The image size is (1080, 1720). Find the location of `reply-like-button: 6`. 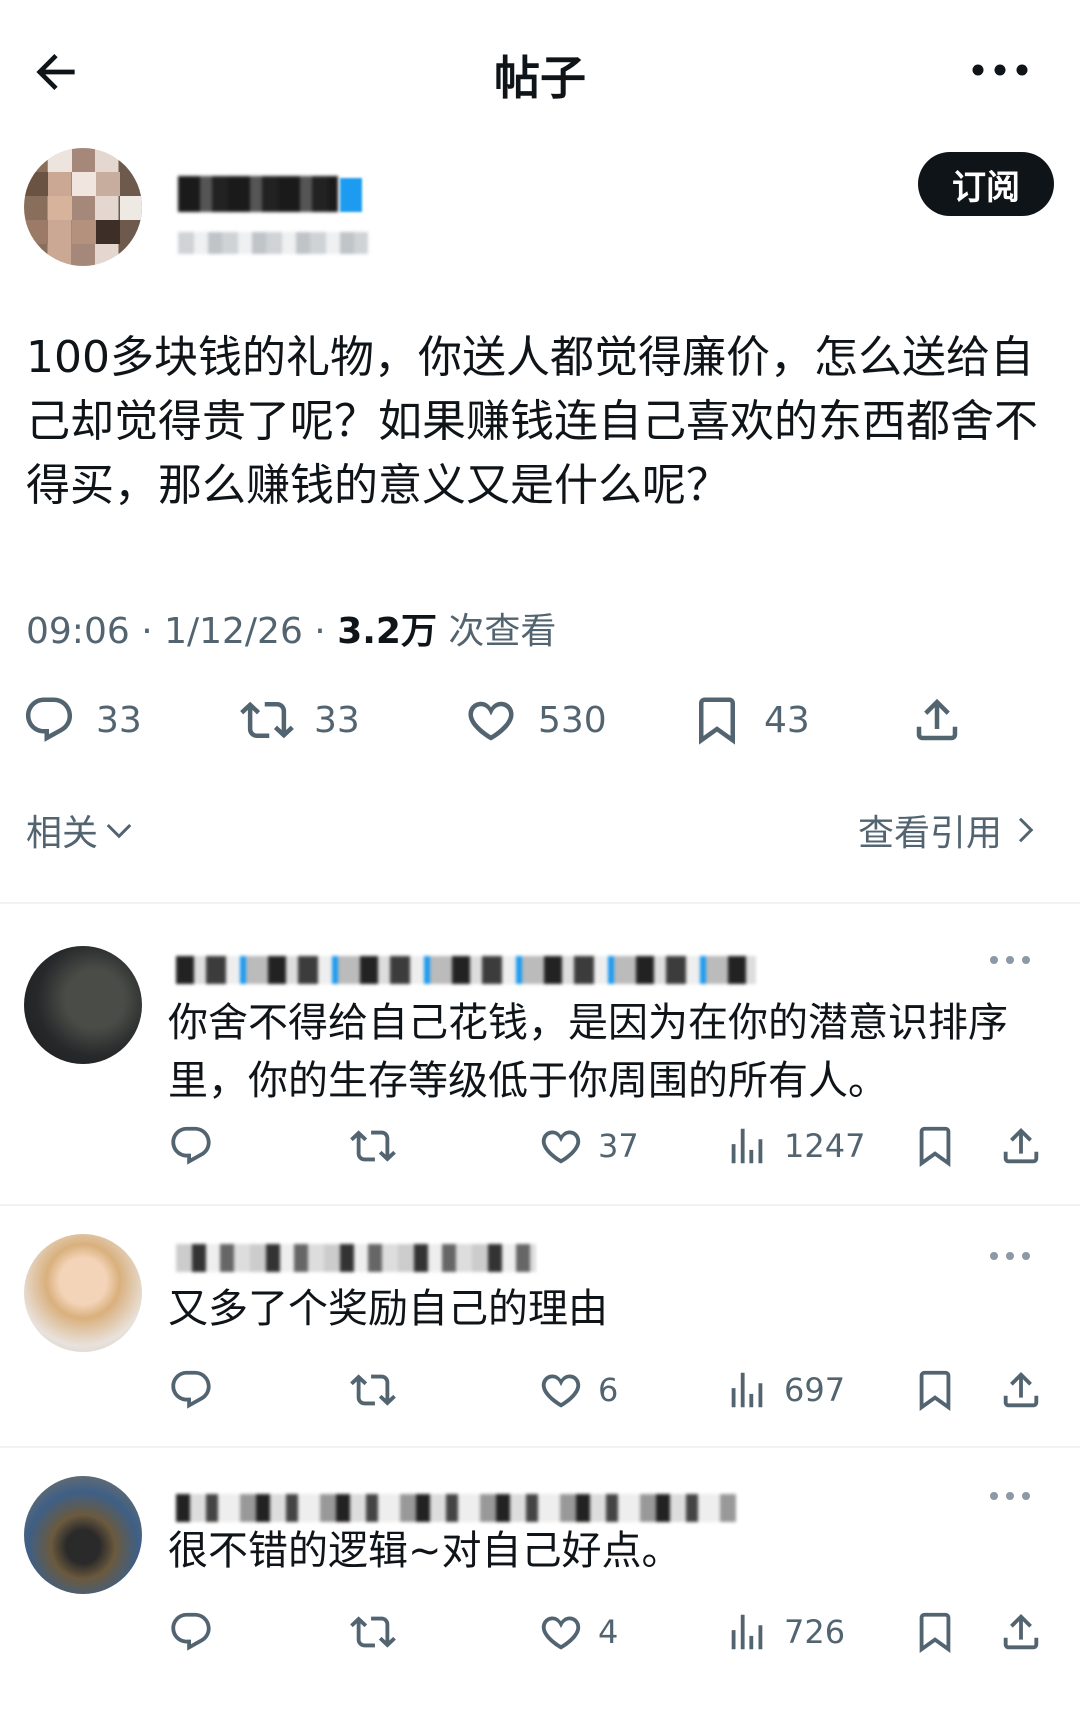

reply-like-button: 6 is located at coordinates (578, 1390).